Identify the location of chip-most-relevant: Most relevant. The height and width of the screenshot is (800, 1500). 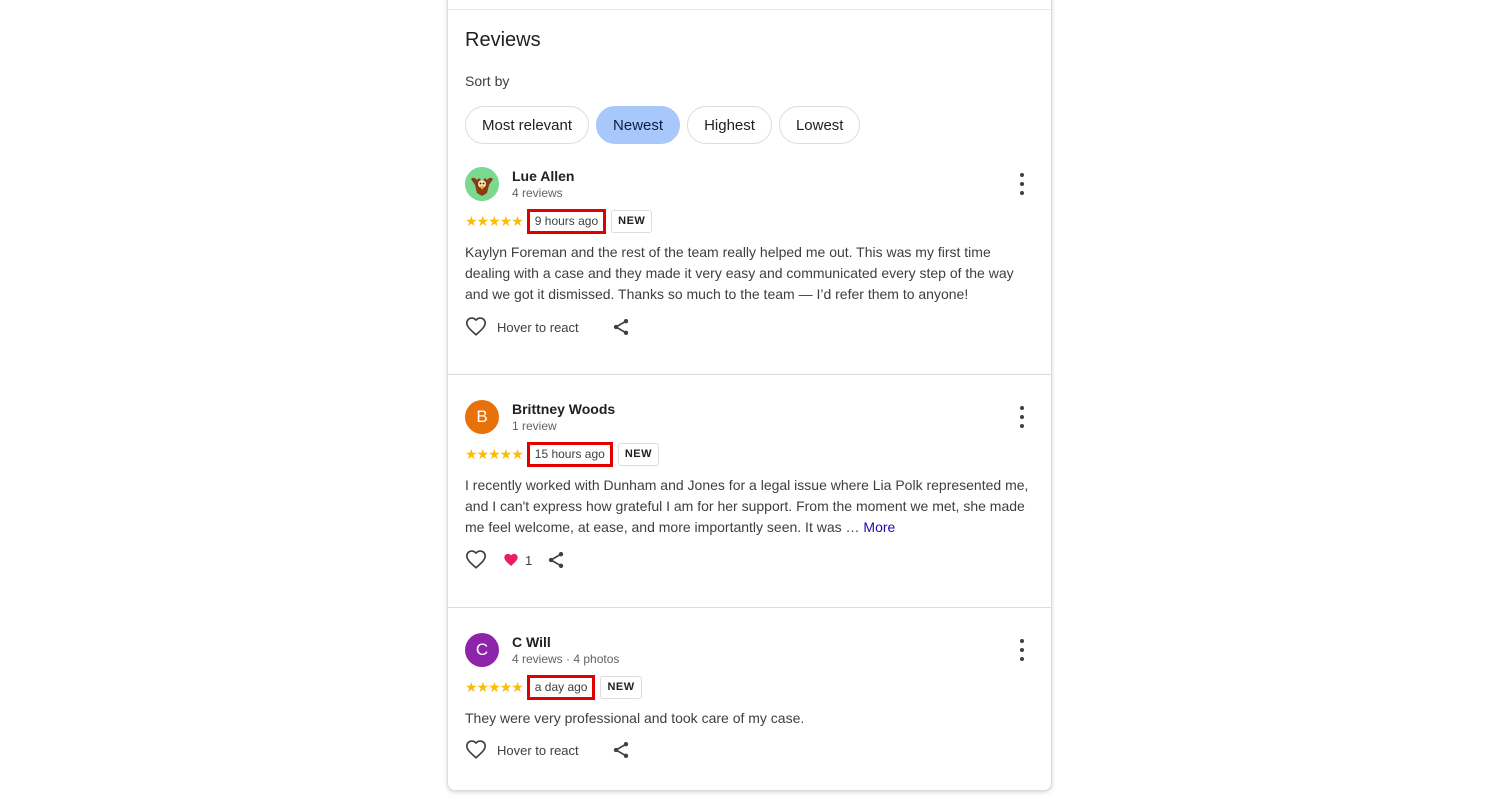
(527, 125).